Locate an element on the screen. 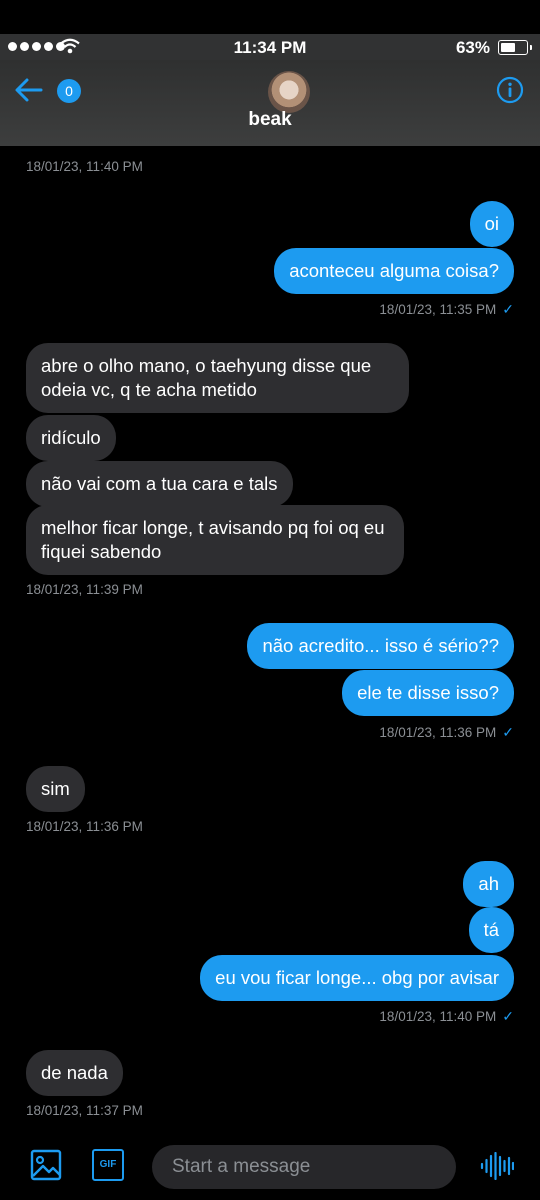 This screenshot has height=1200, width=540. sent-message: eu vou ficar longe... obg por avisar is located at coordinates (357, 978).